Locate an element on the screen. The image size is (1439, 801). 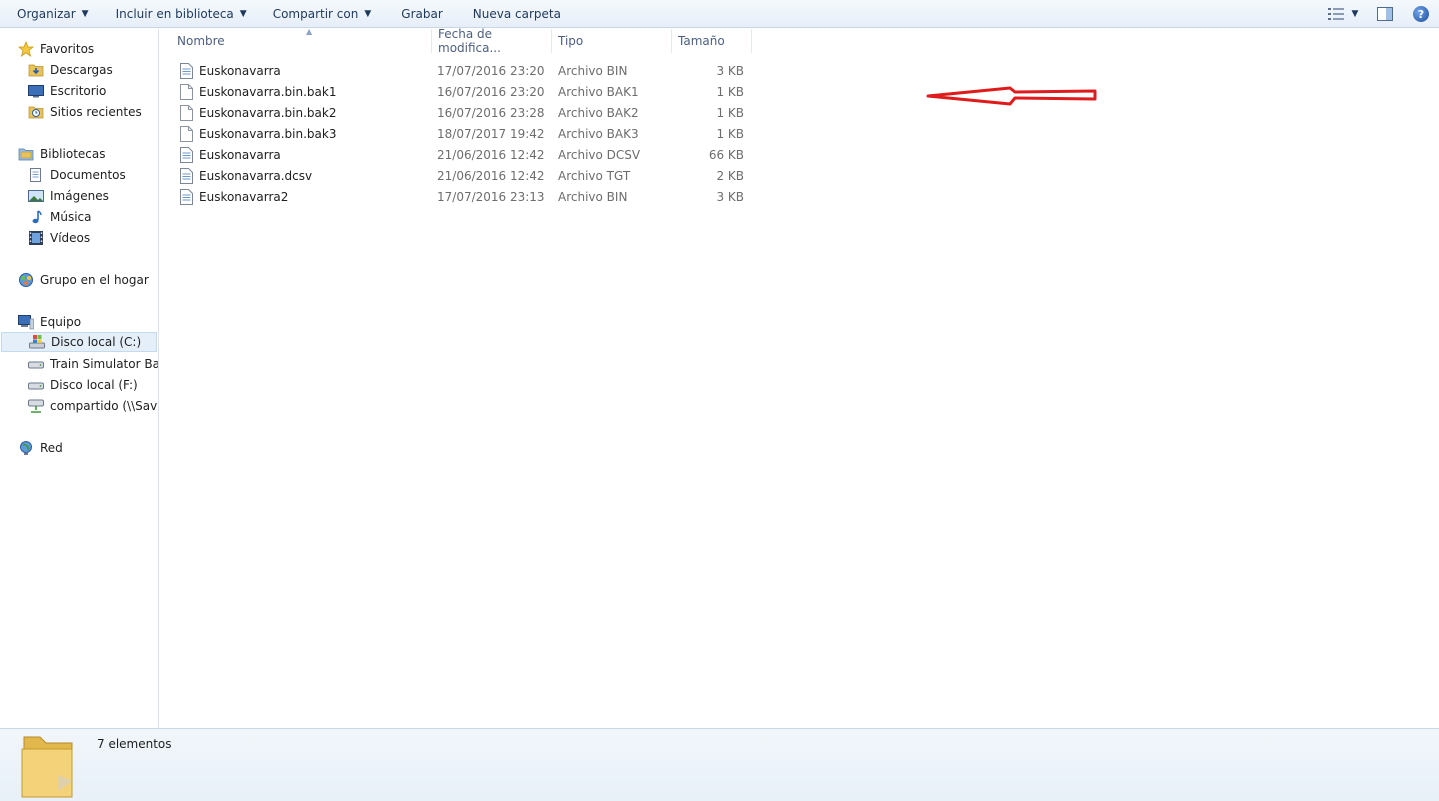
file-type: Archivo DCSV is located at coordinates (599, 154).